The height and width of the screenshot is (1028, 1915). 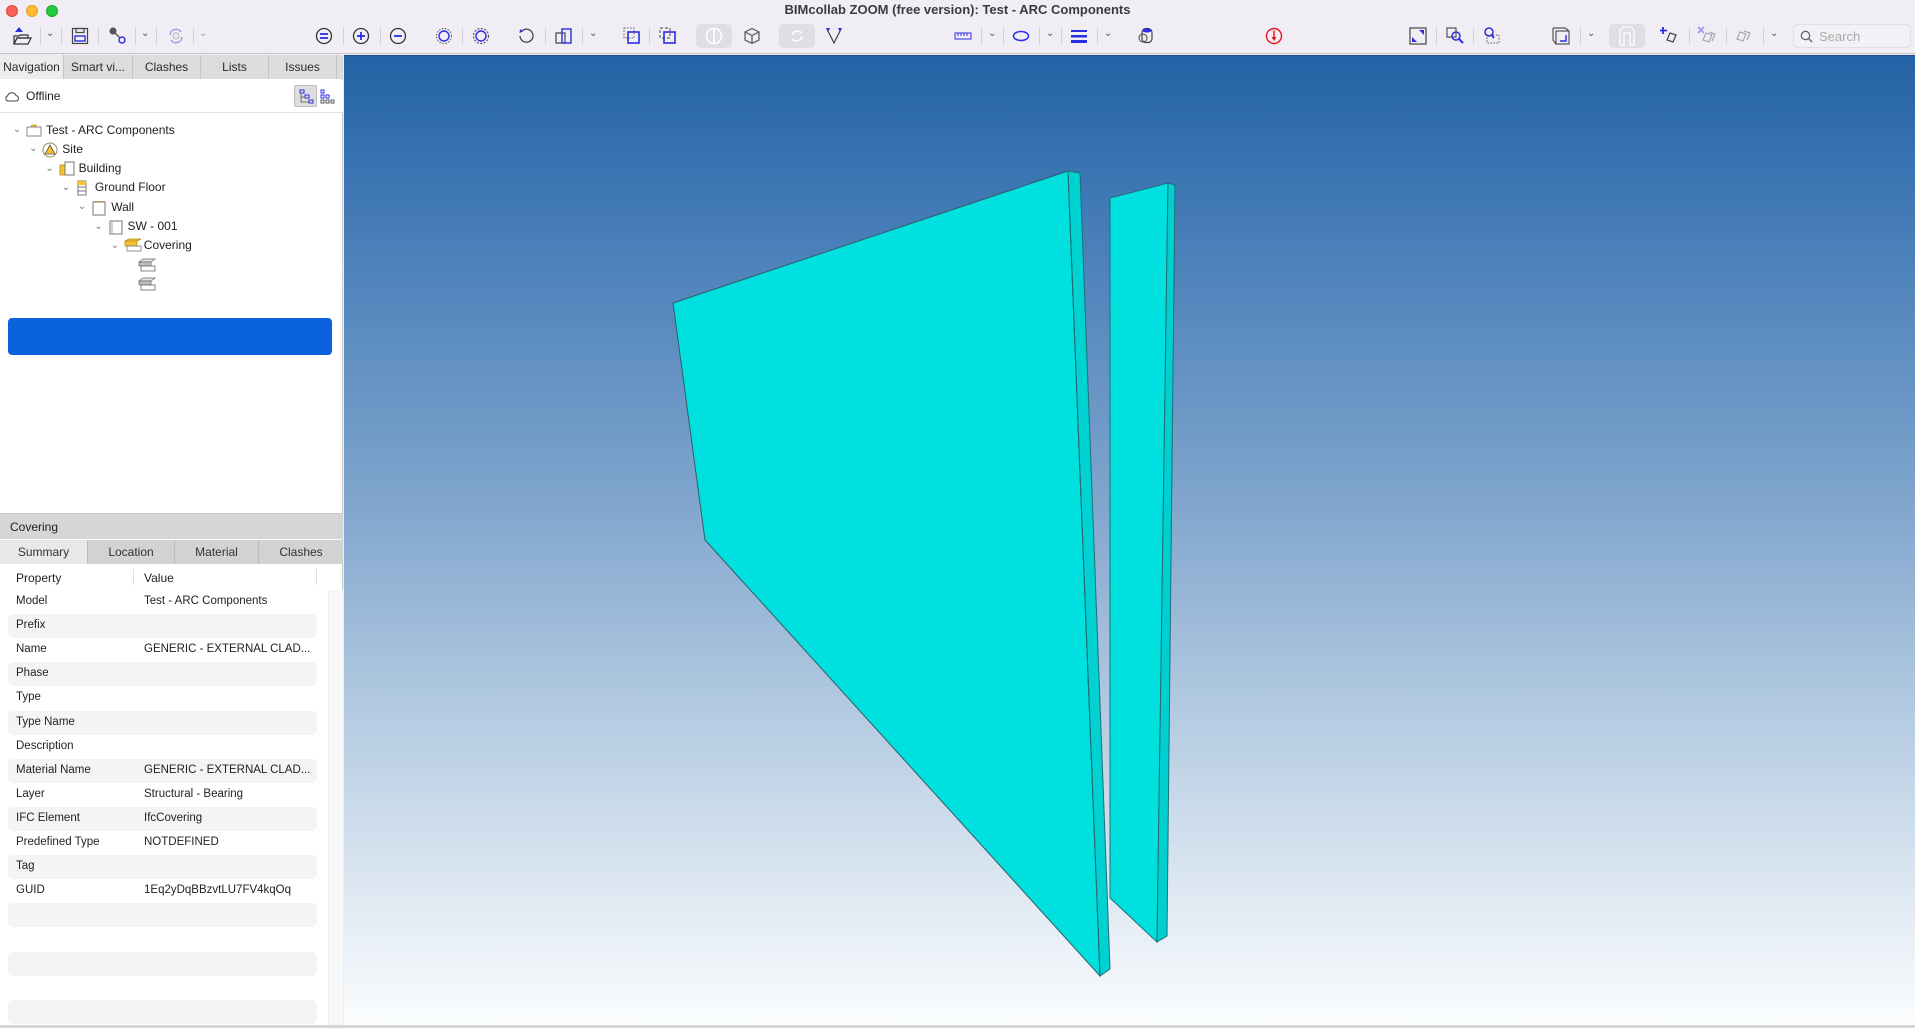 I want to click on fit-all-button, so click(x=324, y=36).